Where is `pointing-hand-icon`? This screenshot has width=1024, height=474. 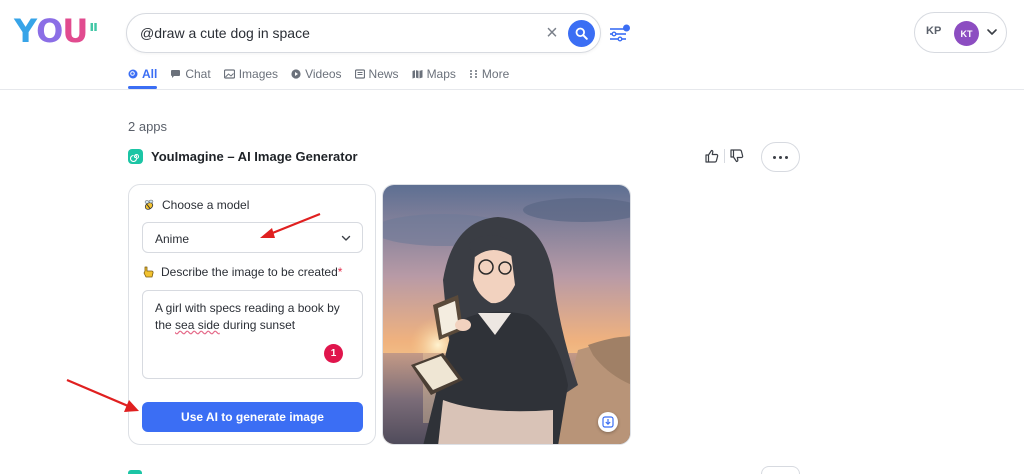 pointing-hand-icon is located at coordinates (148, 272).